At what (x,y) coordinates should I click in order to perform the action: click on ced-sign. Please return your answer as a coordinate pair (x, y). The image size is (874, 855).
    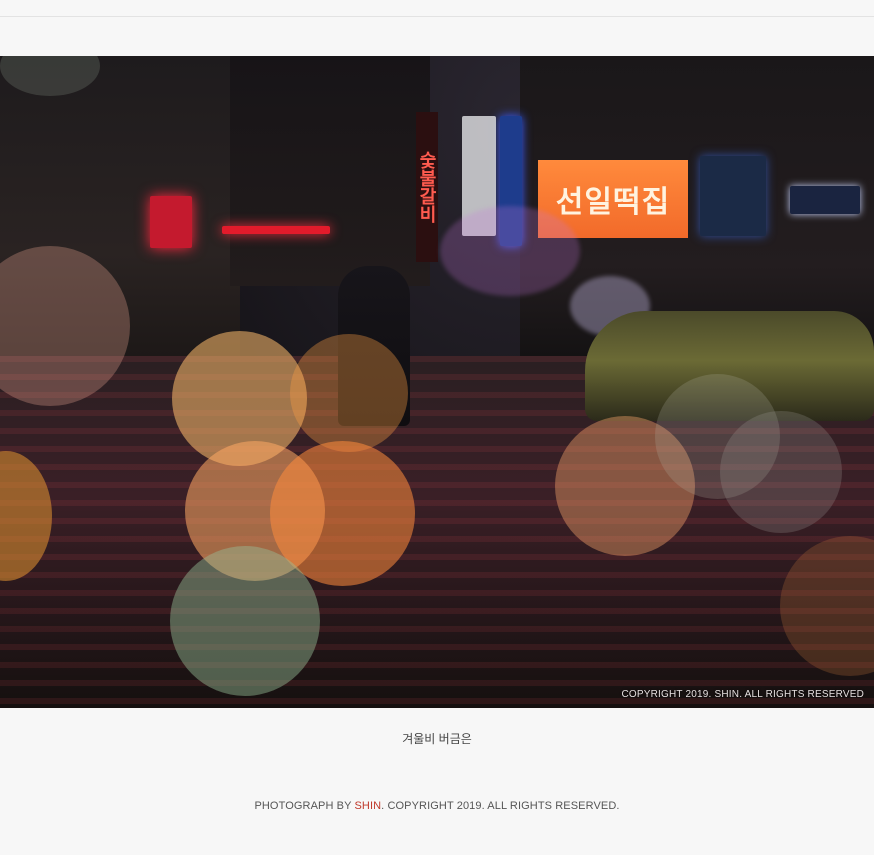
    Looking at the image, I should click on (825, 200).